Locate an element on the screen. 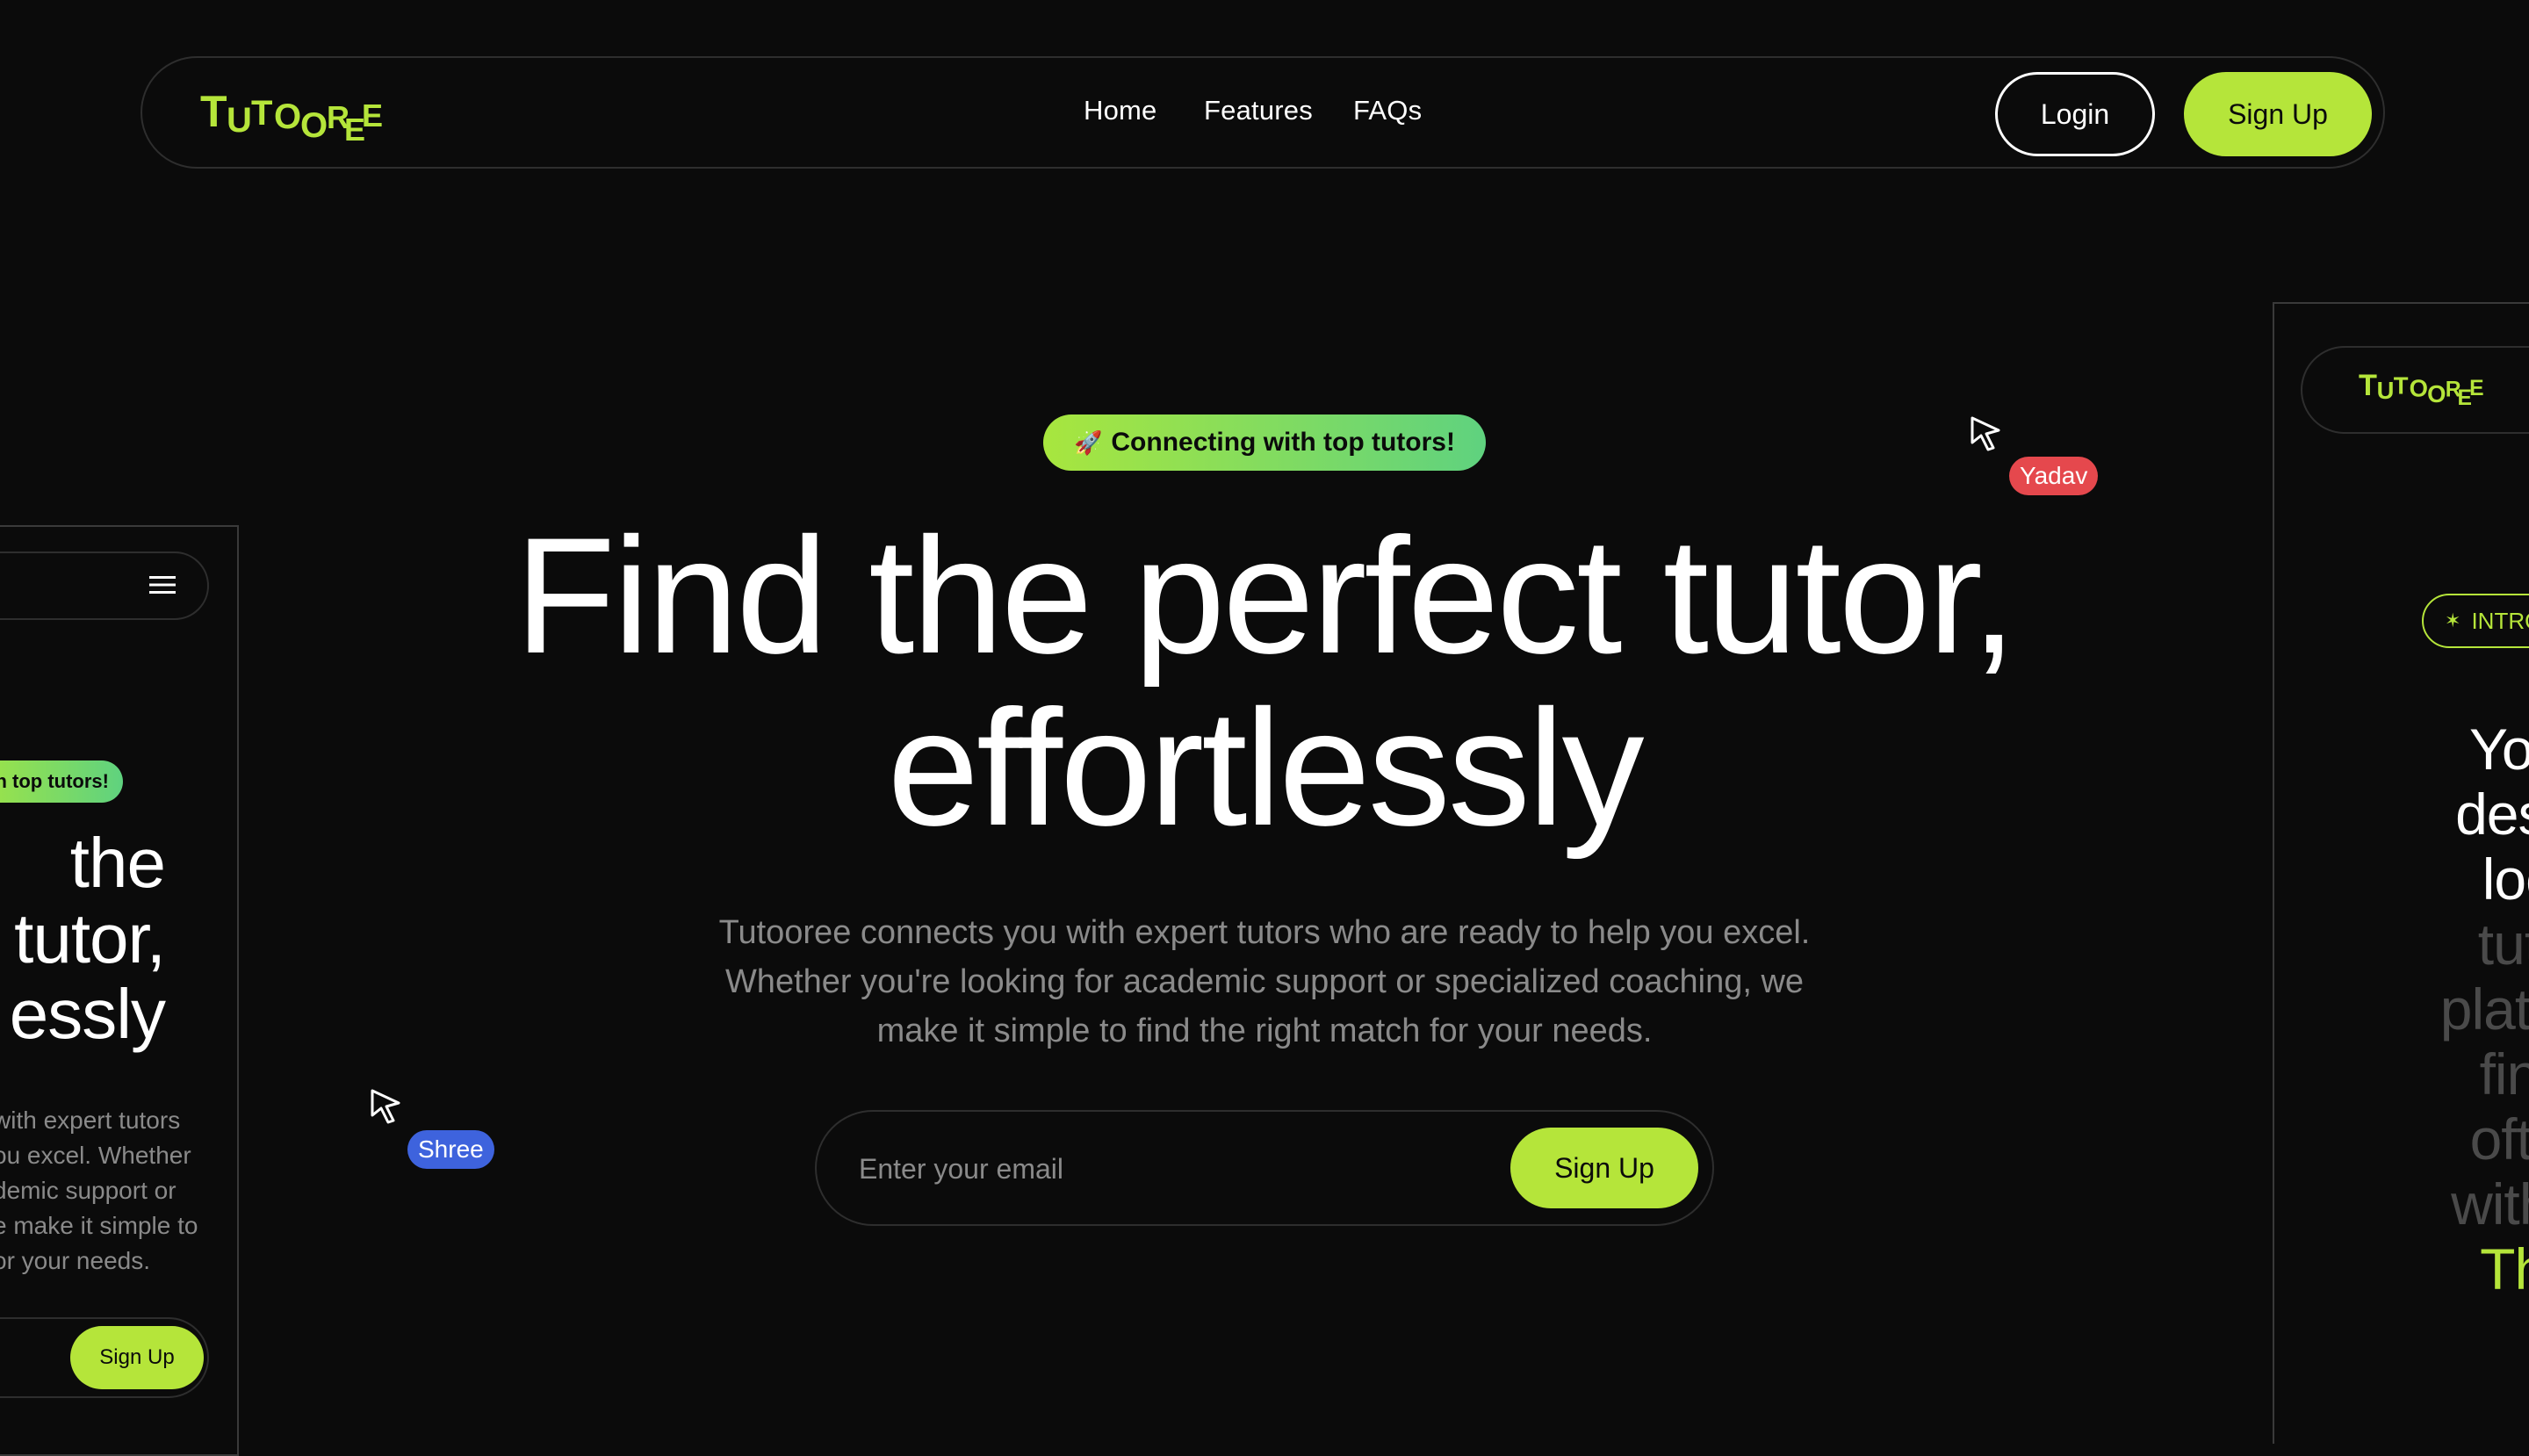  mobile-headline-line: tutor, is located at coordinates (90, 938).